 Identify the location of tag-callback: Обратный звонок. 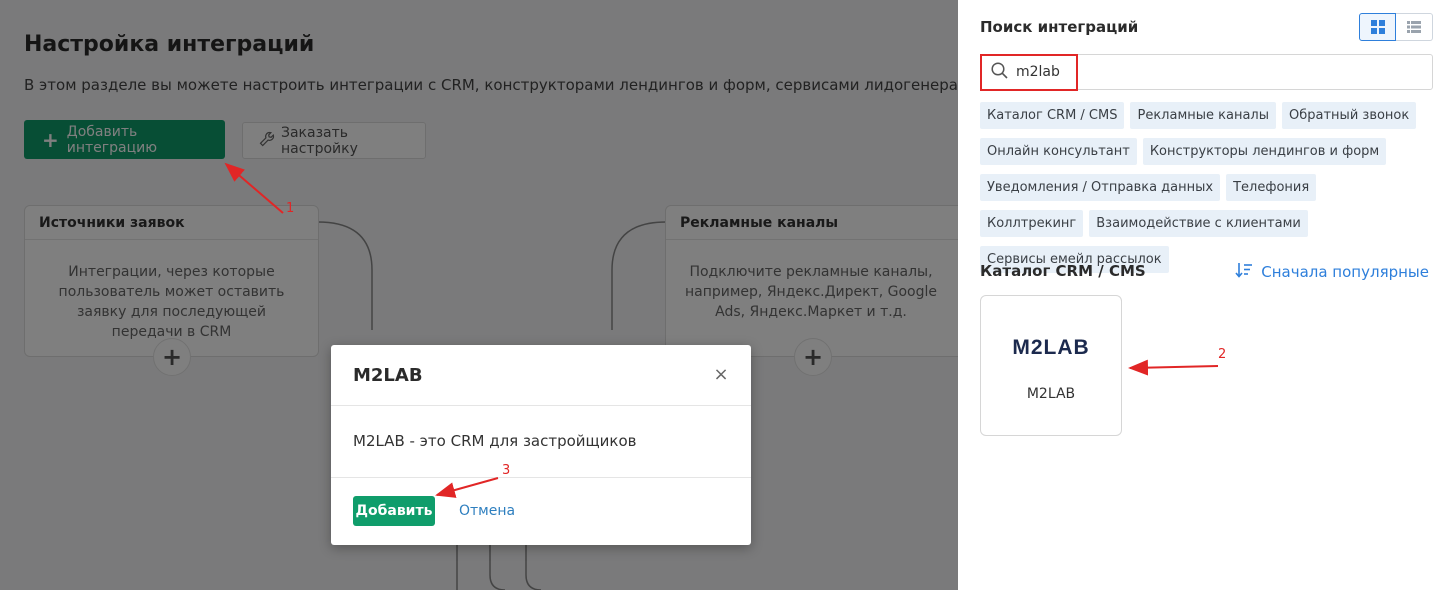
(1349, 115).